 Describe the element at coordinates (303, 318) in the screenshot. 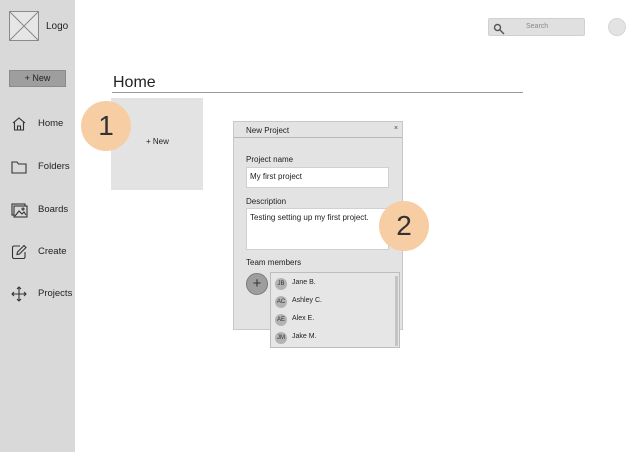

I see `member-name: Alex E.` at that location.